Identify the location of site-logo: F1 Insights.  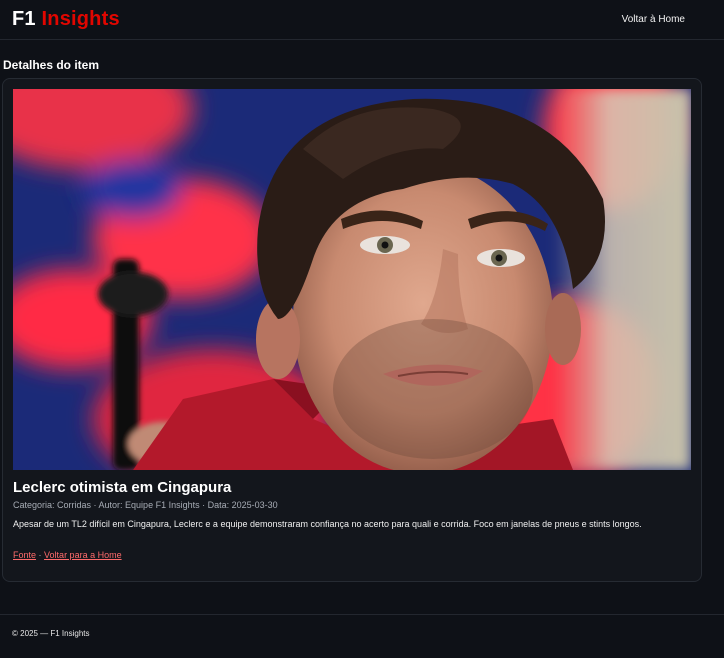
(66, 19).